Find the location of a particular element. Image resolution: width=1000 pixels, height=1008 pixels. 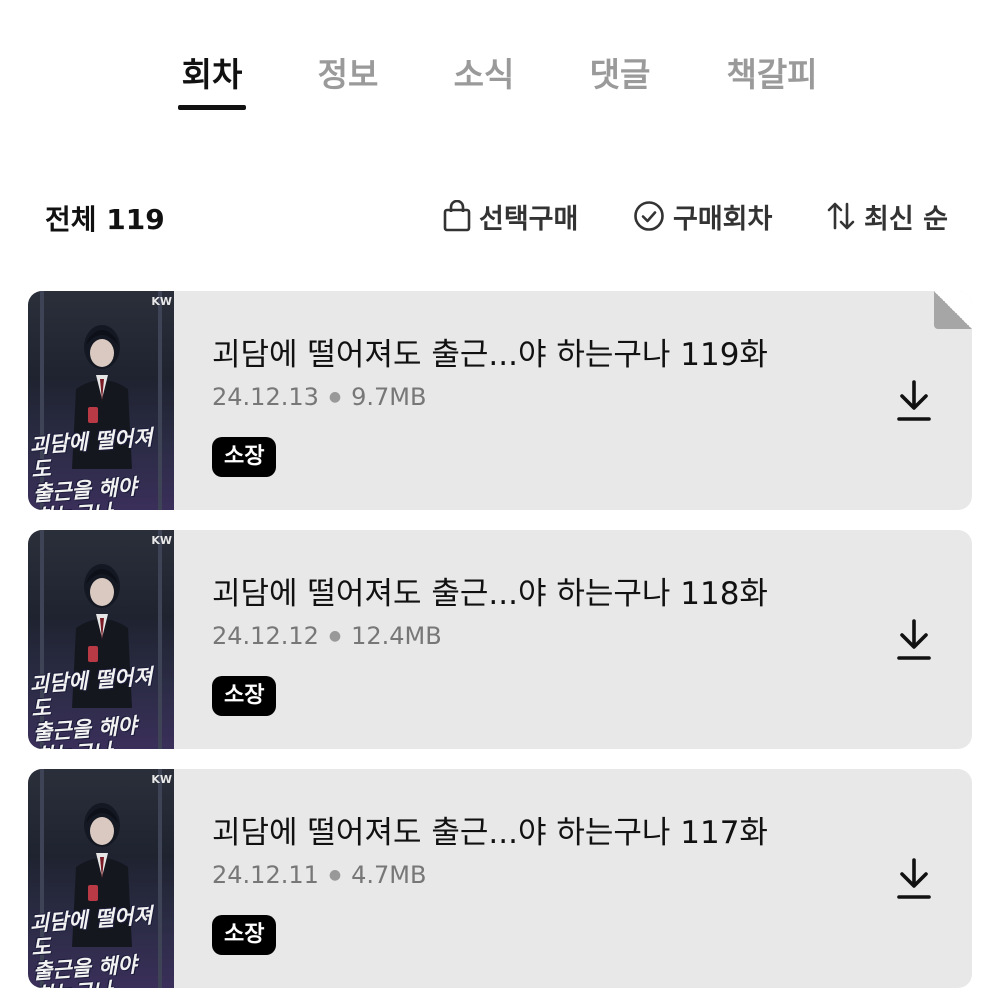

sort-label: 최신 순 is located at coordinates (906, 219).